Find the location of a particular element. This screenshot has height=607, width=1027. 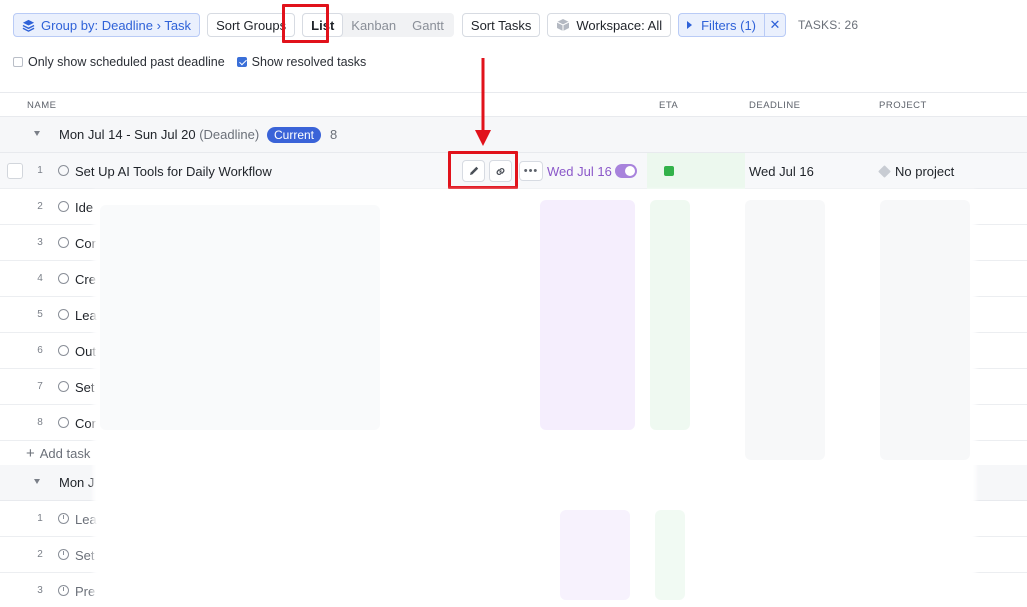

close-icon: ✕ is located at coordinates (775, 24).